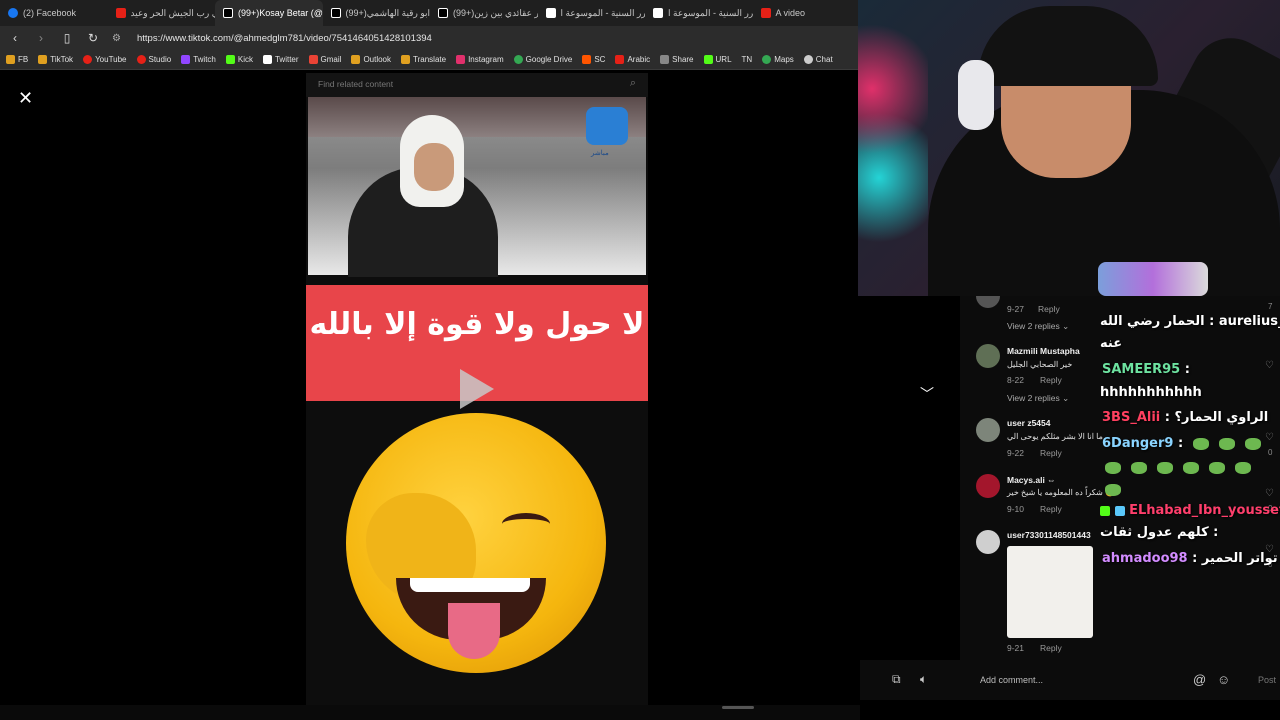  What do you see at coordinates (239, 59) in the screenshot?
I see `bookmark-kick: Kick` at bounding box center [239, 59].